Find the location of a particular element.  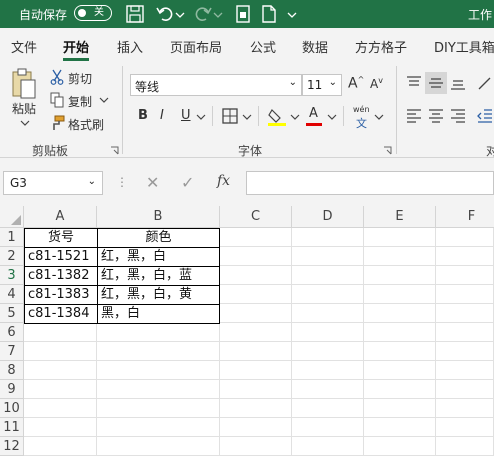

customize-toolbar-icon is located at coordinates (292, 14).